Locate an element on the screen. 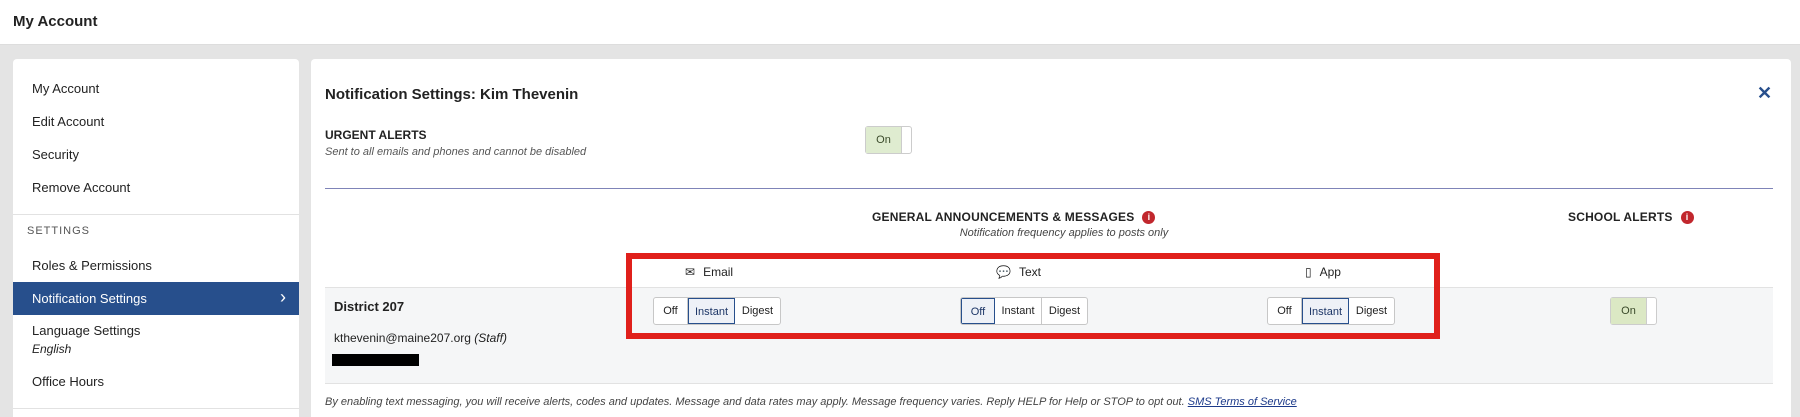 The width and height of the screenshot is (1800, 417). email-channel-header: ✉ Email is located at coordinates (709, 272).